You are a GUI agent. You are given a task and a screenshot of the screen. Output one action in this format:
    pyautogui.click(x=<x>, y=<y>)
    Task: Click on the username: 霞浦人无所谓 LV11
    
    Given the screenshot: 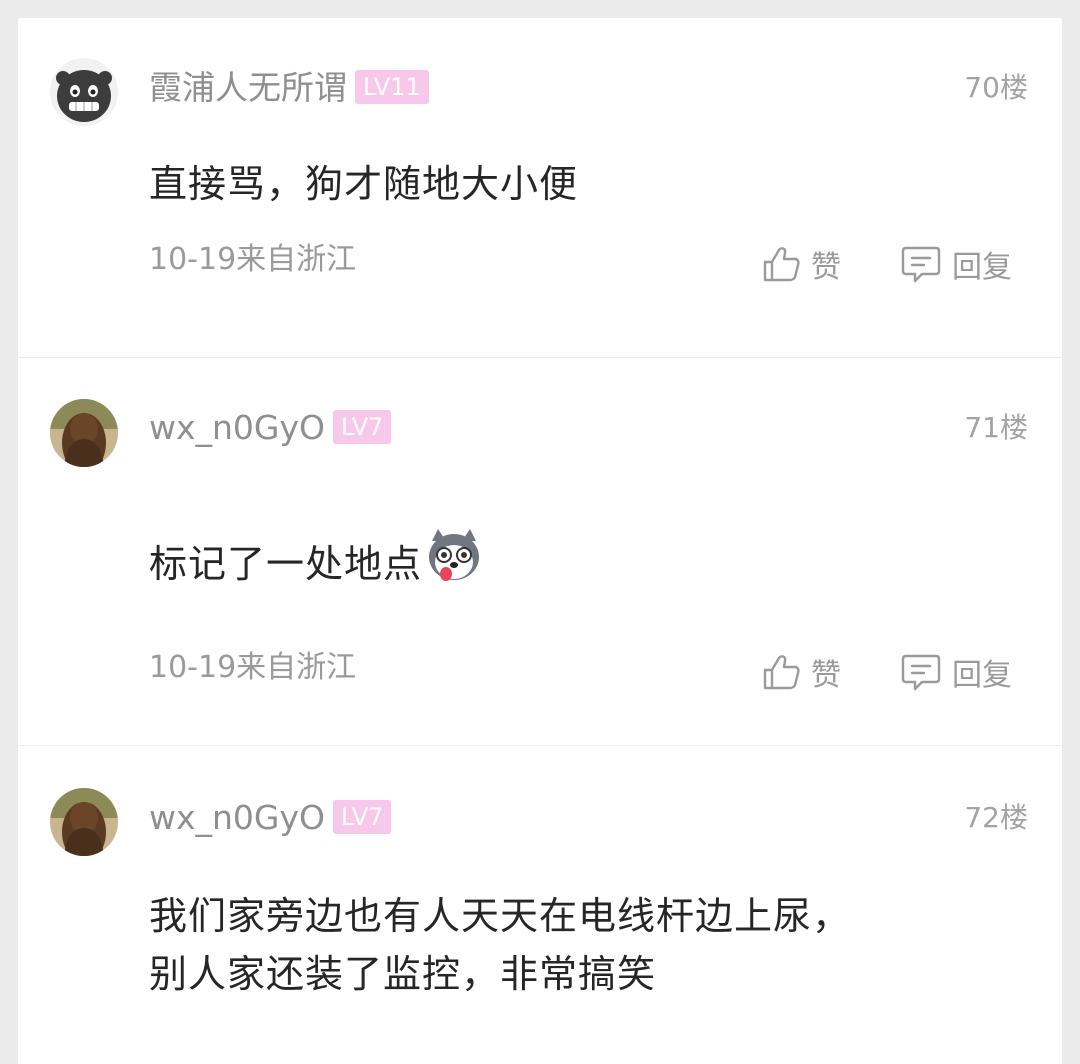 What is the action you would take?
    pyautogui.click(x=289, y=88)
    